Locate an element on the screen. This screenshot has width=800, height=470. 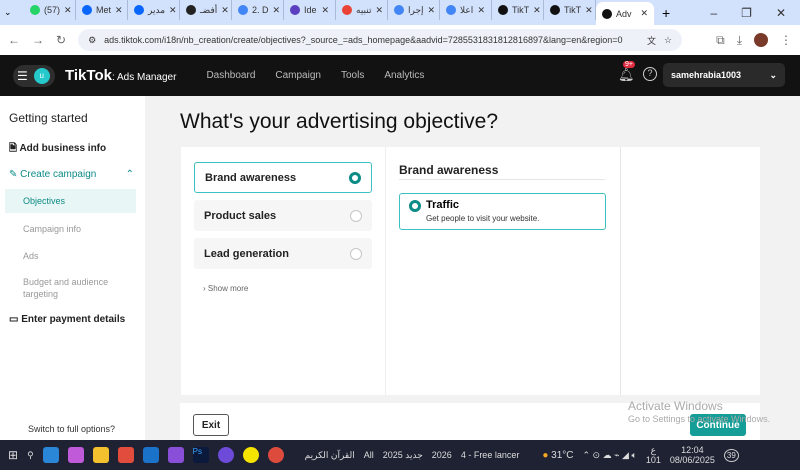
show-more-link: › Show more is located at coordinates (225, 288).